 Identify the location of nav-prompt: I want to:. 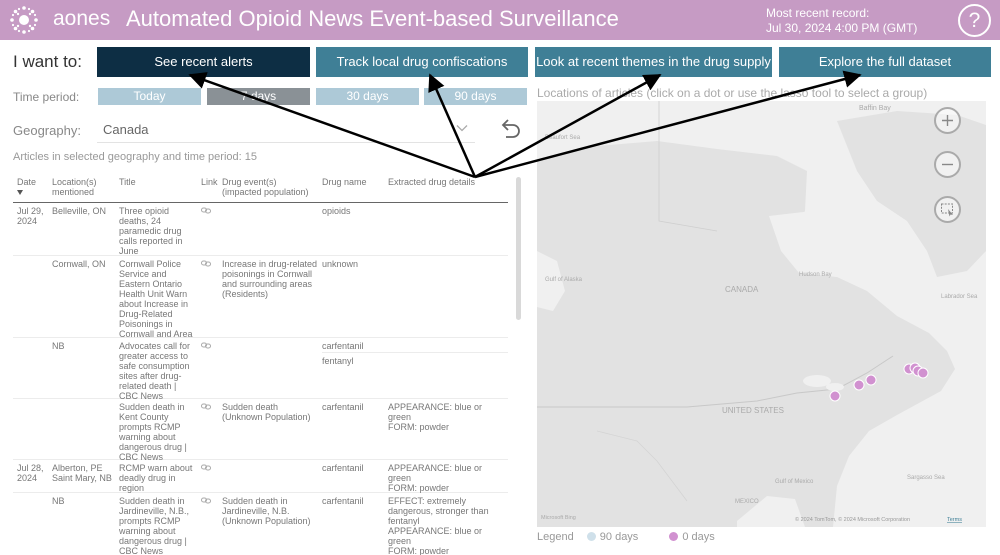
(47, 61).